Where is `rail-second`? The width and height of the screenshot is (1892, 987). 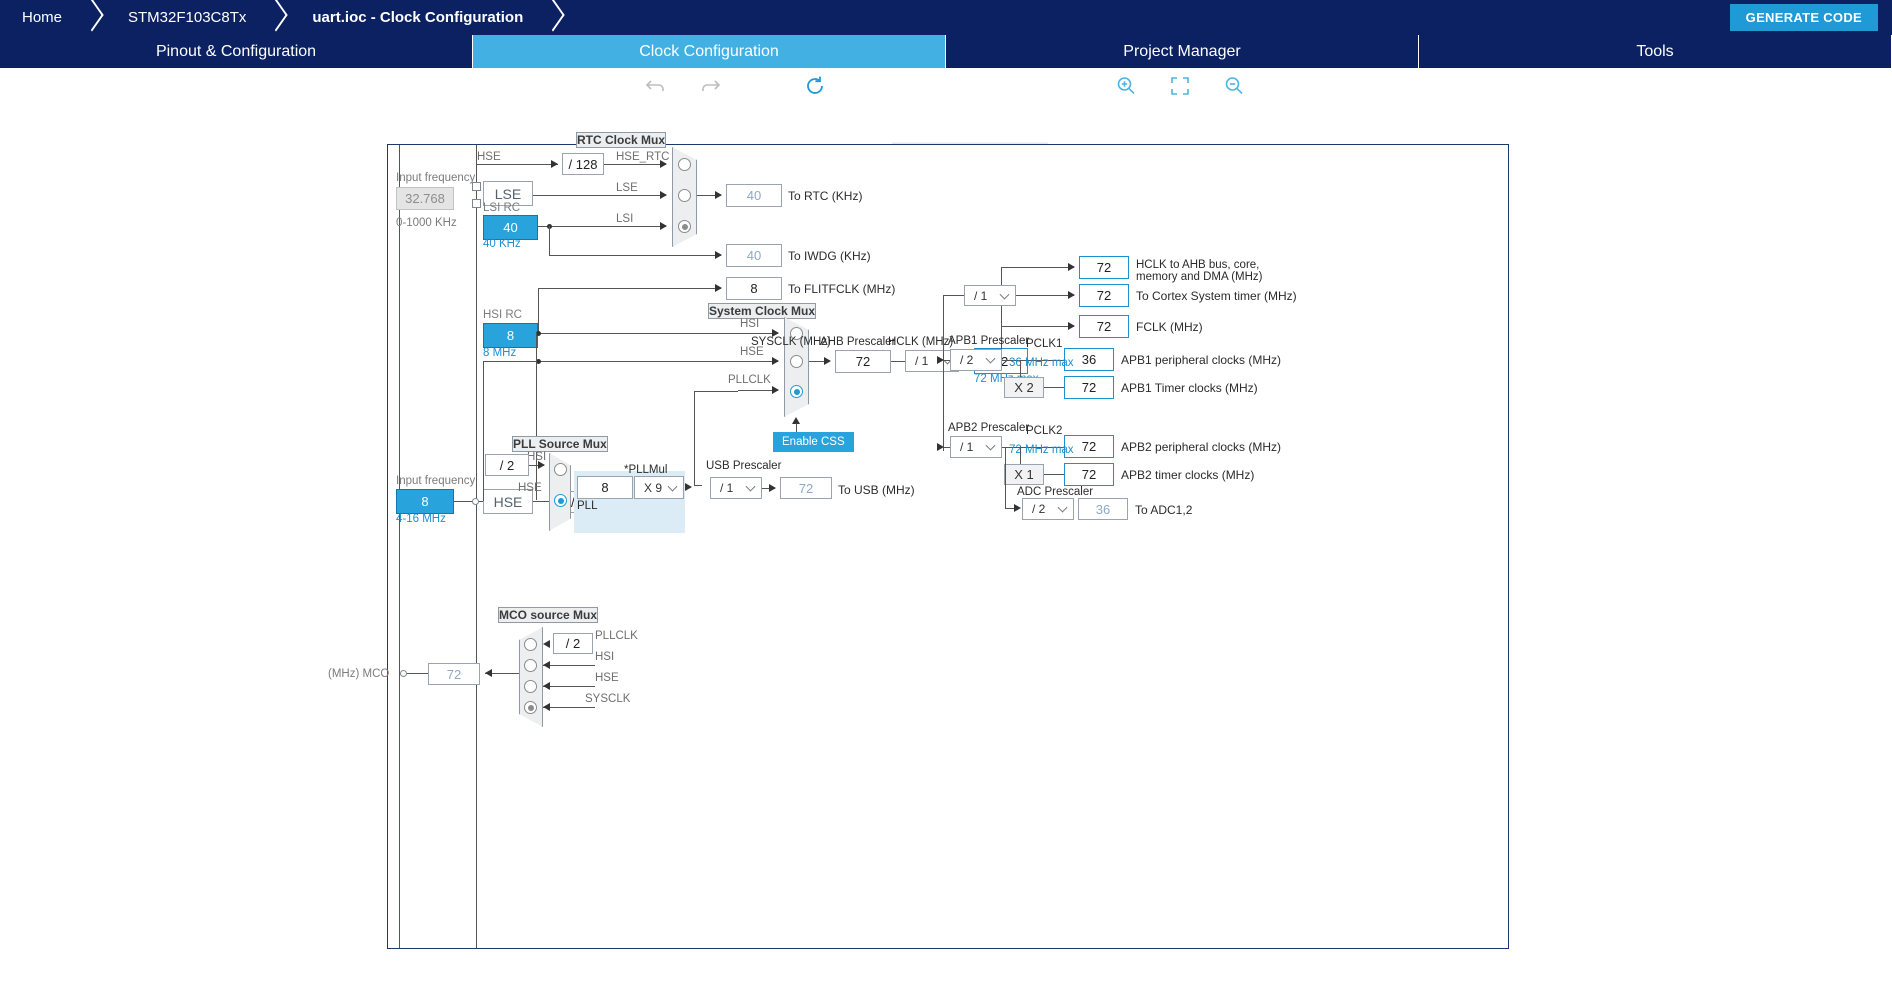 rail-second is located at coordinates (476, 546).